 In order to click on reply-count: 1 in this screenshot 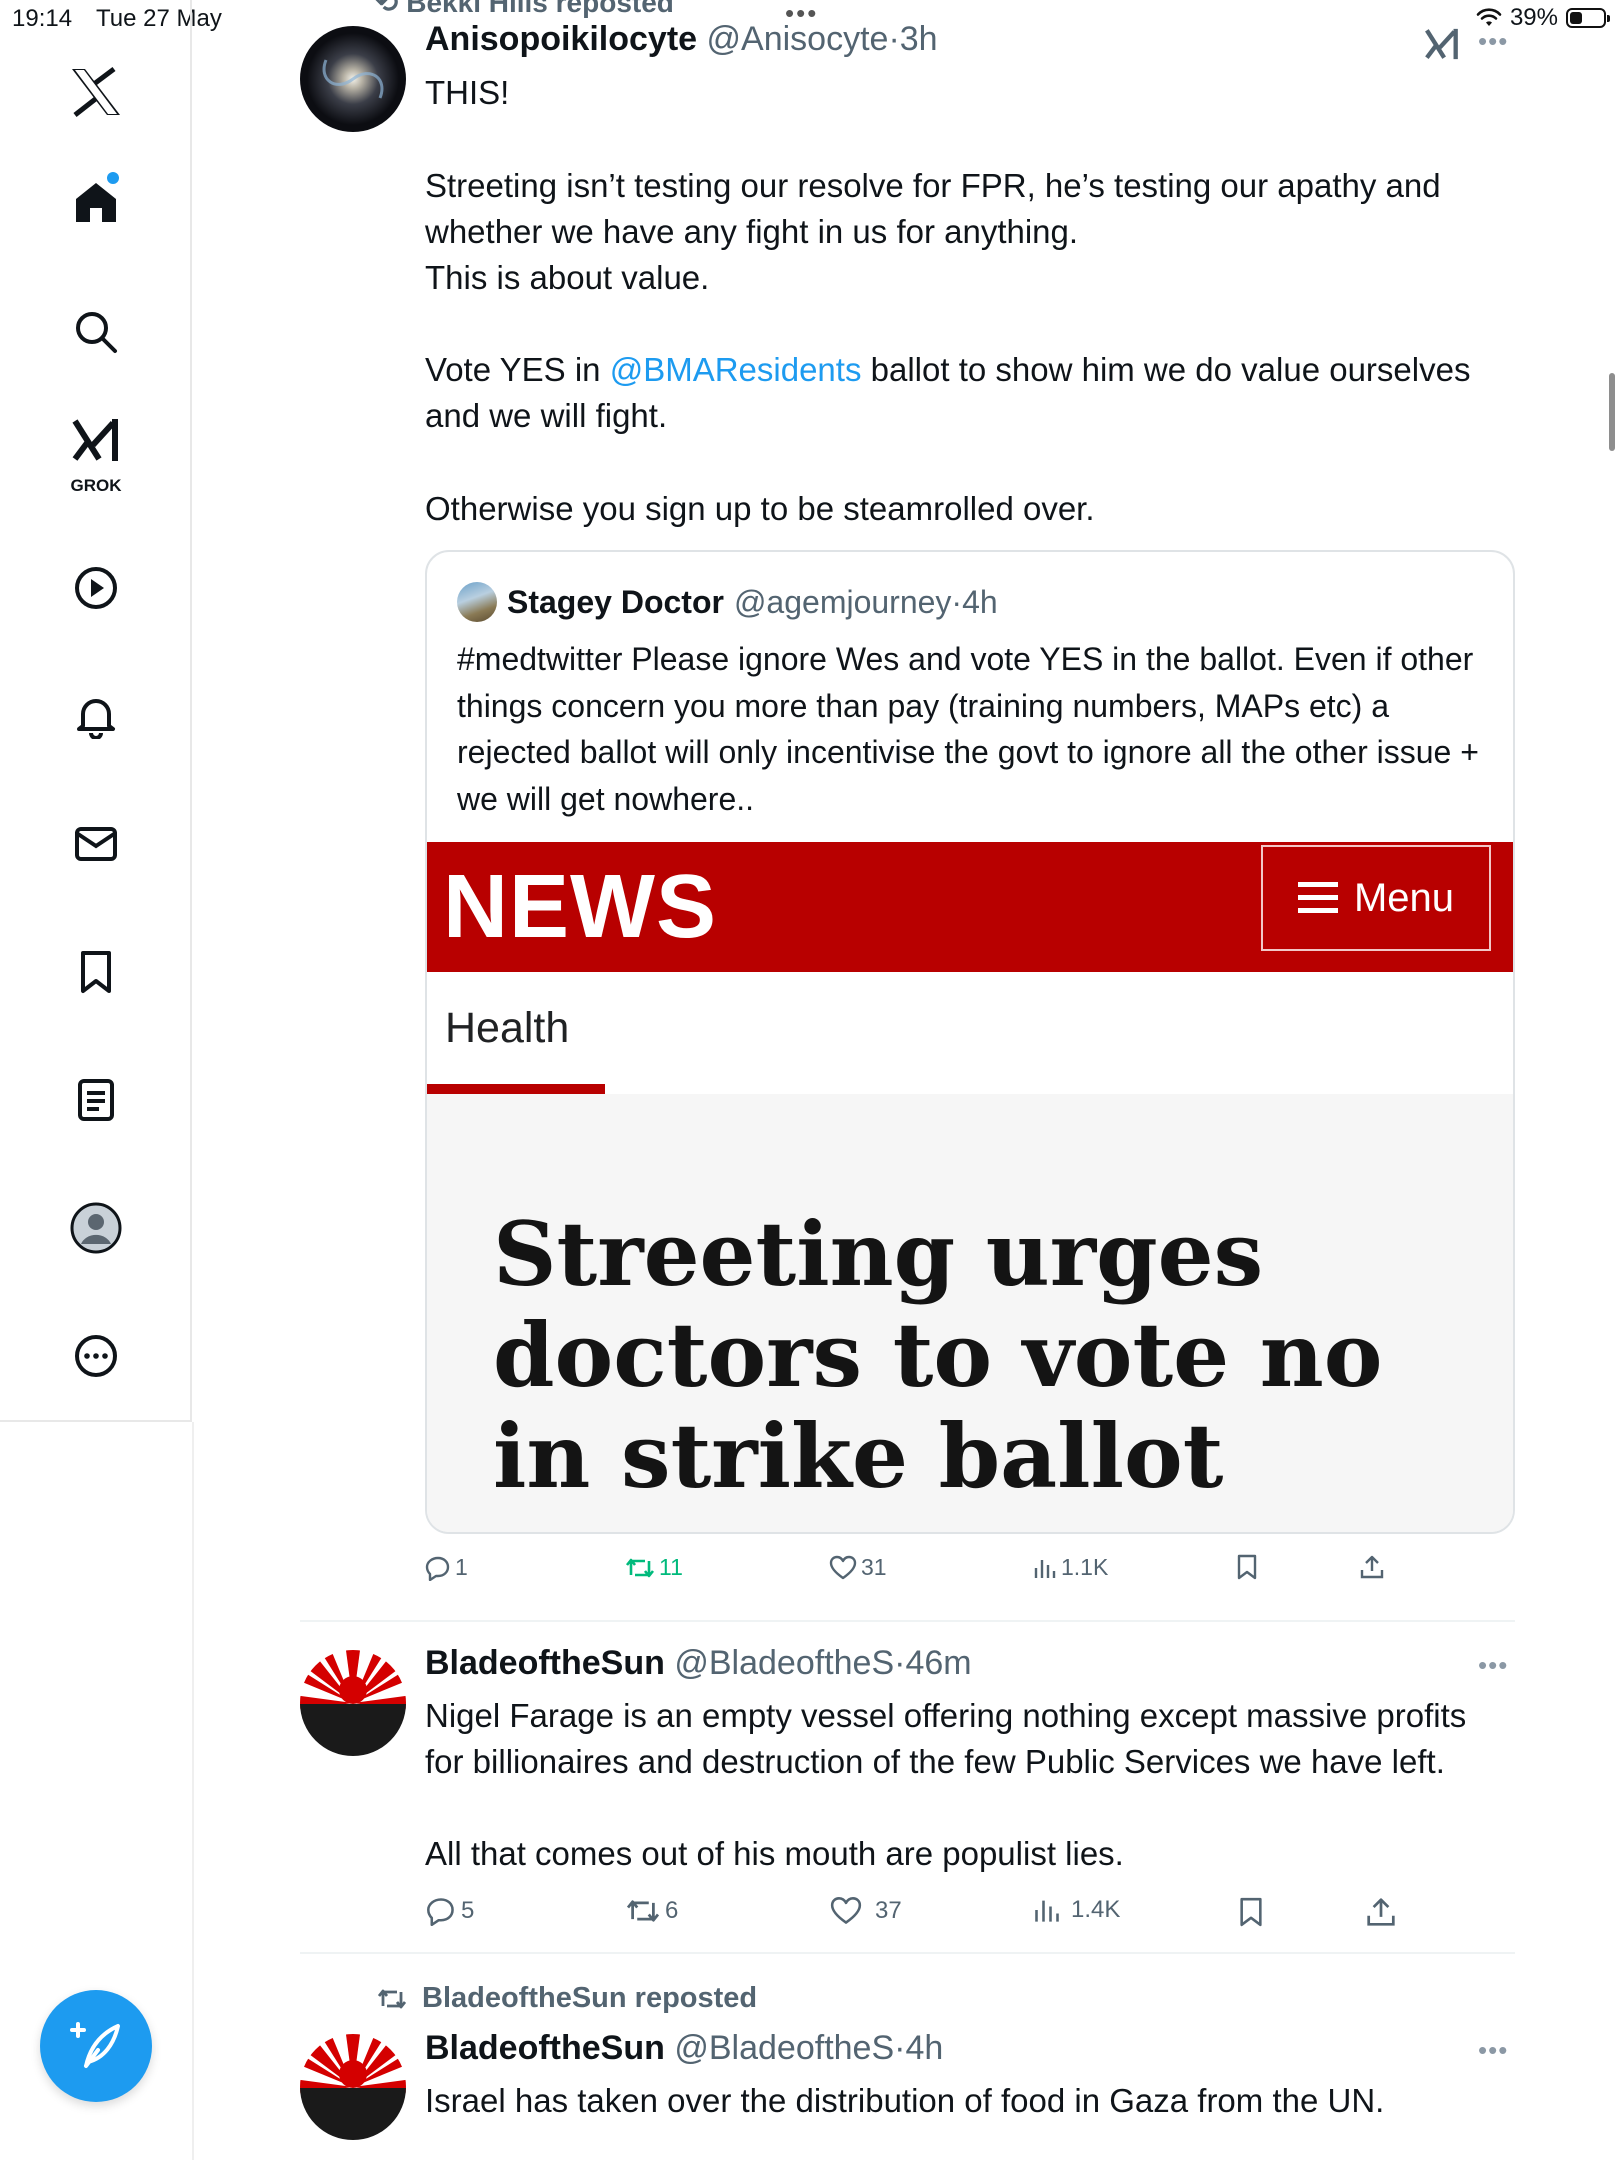, I will do `click(461, 1567)`.